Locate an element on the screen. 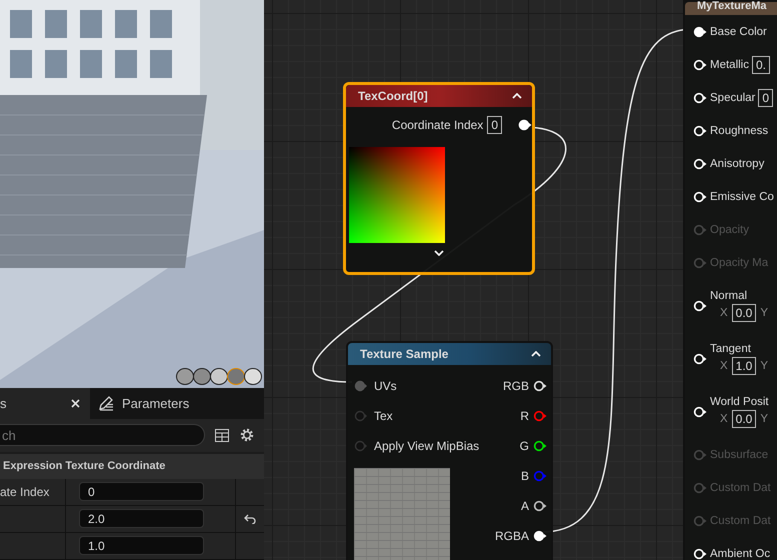 Image resolution: width=777 pixels, height=560 pixels. pin-label: G is located at coordinates (524, 446).